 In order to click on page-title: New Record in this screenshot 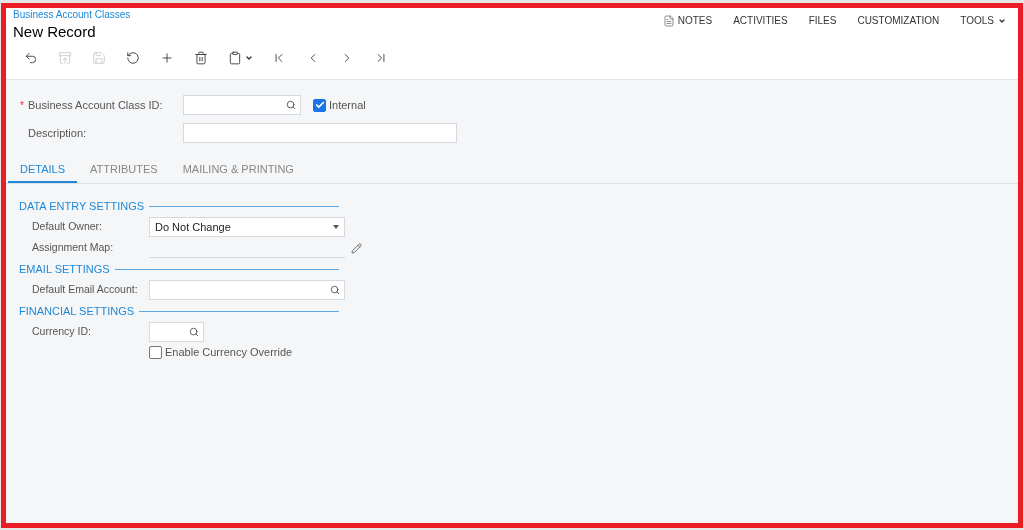, I will do `click(55, 32)`.